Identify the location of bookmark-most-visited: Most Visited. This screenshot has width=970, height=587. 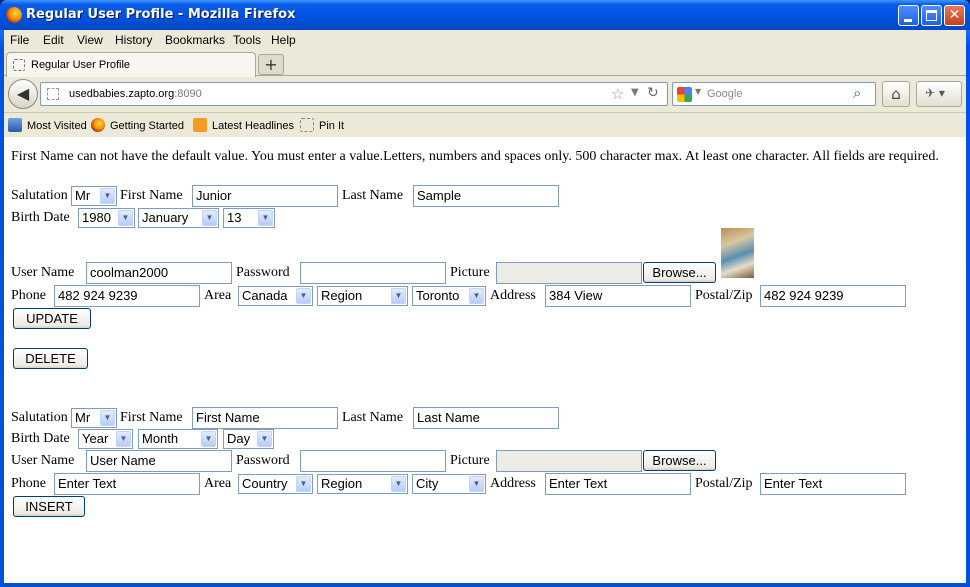
(47, 125).